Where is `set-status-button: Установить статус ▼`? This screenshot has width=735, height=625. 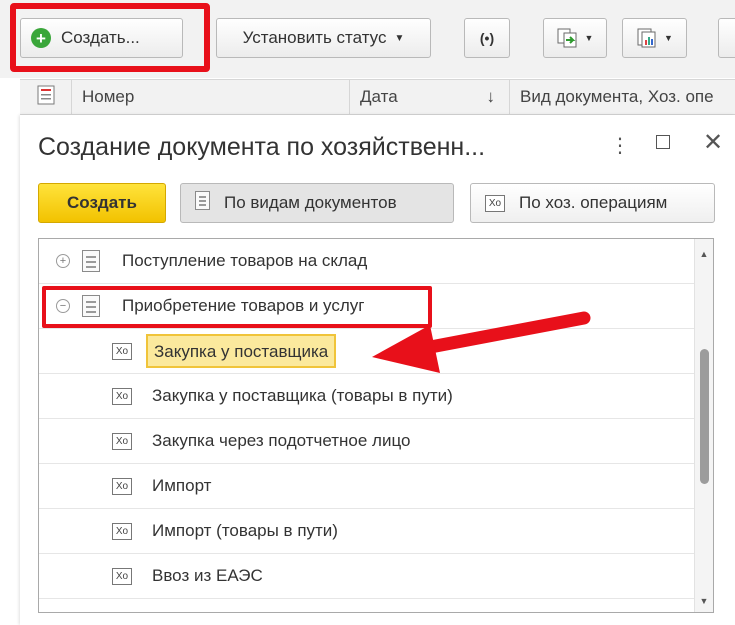
set-status-button: Установить статус ▼ is located at coordinates (323, 38).